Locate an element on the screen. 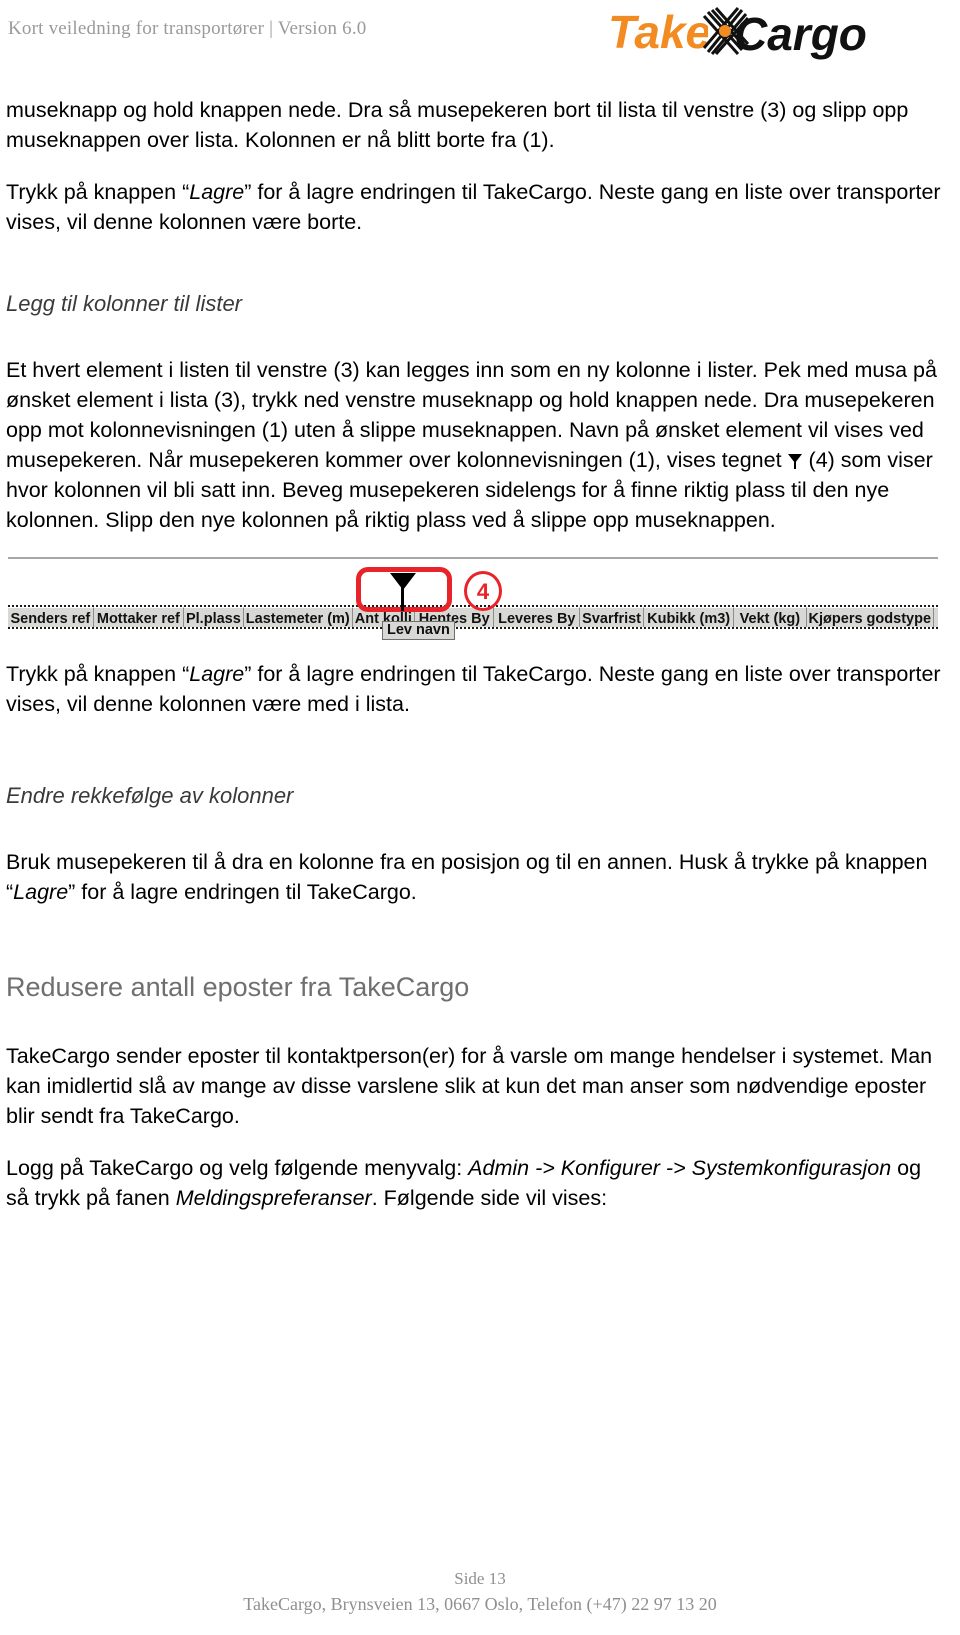  drag-tooltip-lev-navn: Lev navn is located at coordinates (418, 630).